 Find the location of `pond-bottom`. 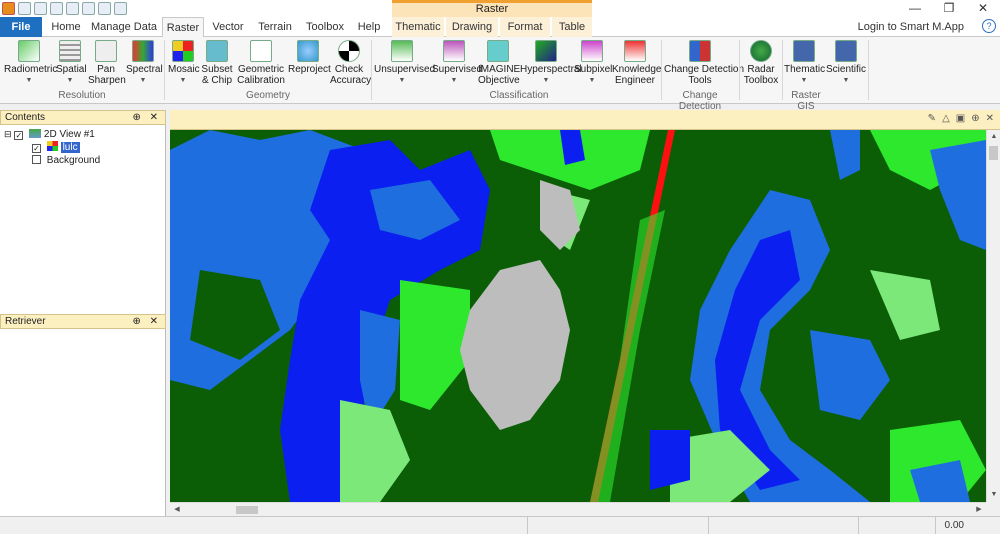

pond-bottom is located at coordinates (670, 460).